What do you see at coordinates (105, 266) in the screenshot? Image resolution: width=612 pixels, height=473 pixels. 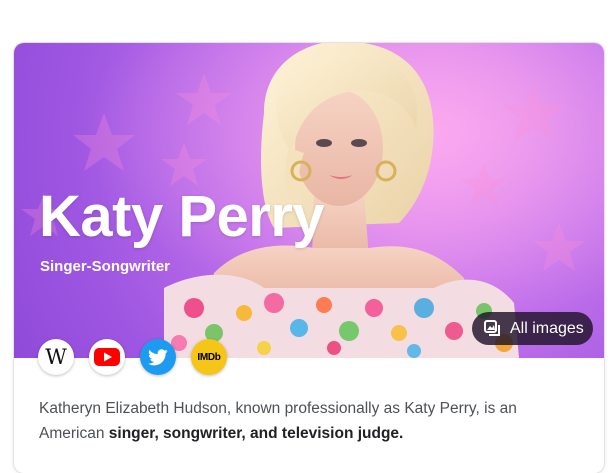 I see `entity-category: Singer-Songwriter` at bounding box center [105, 266].